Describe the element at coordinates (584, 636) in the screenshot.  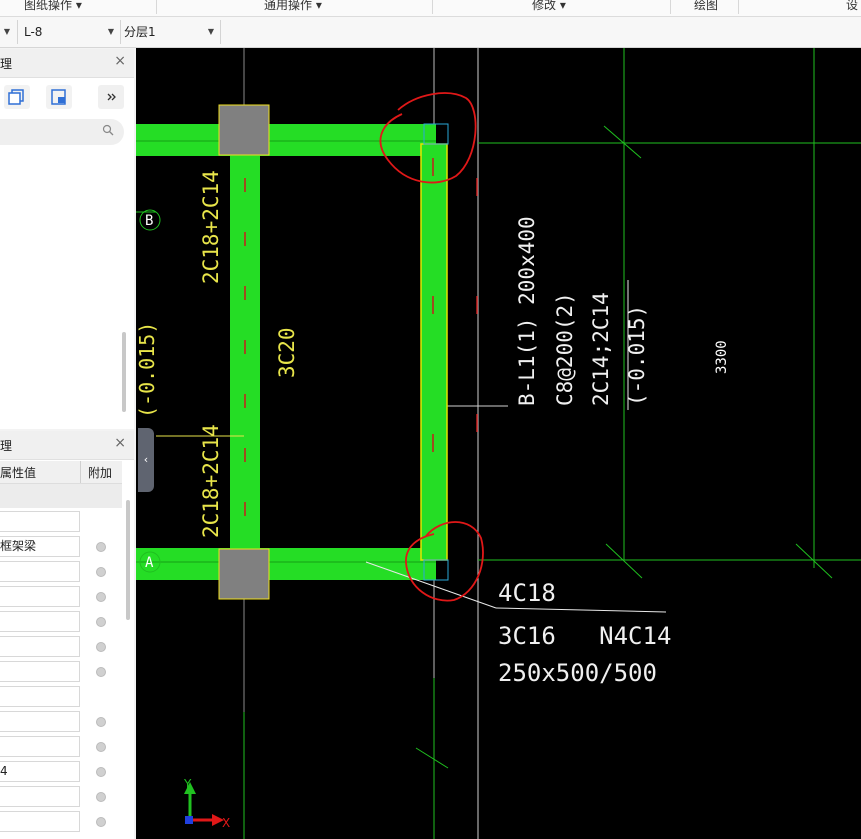
I see `annotation-3c16-n4c14: 3C16 N4C14` at that location.